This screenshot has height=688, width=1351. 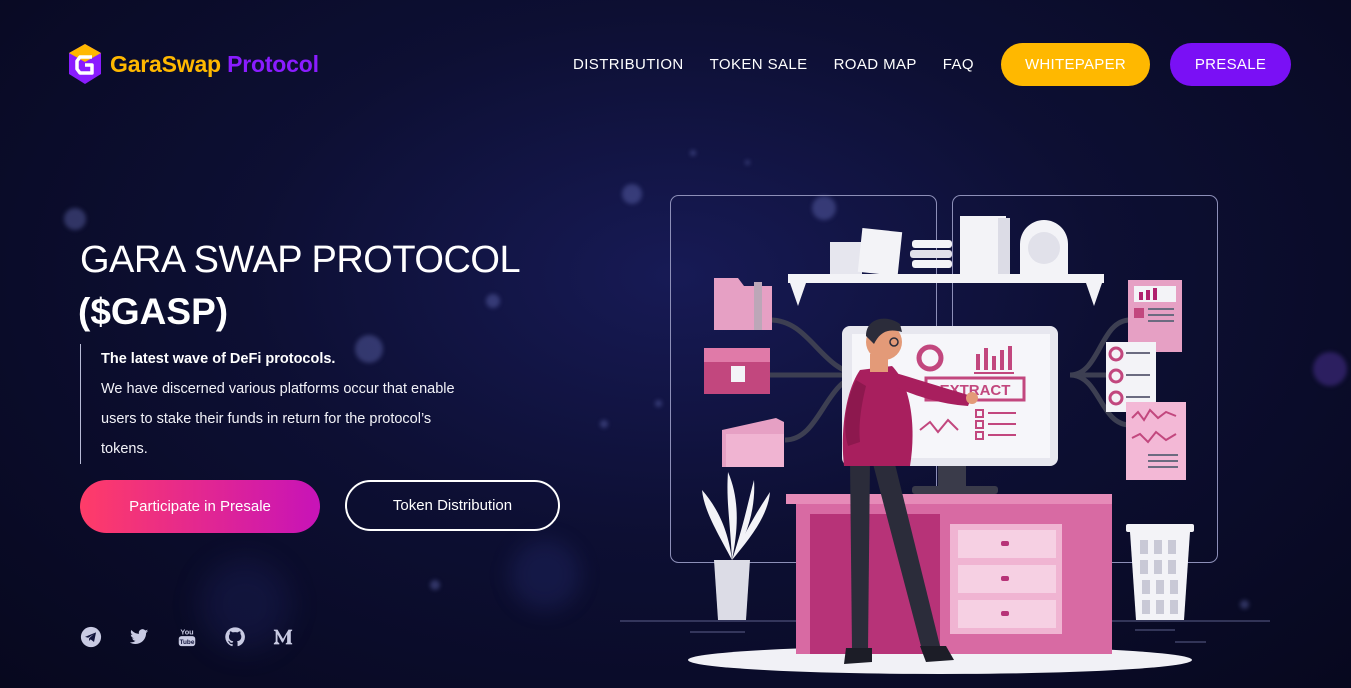 What do you see at coordinates (452, 505) in the screenshot?
I see `token-distribution-button: Token Distribution` at bounding box center [452, 505].